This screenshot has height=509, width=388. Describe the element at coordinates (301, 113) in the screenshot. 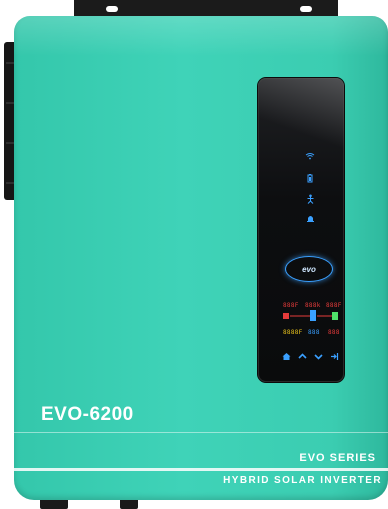

I see `panel-gloss` at that location.